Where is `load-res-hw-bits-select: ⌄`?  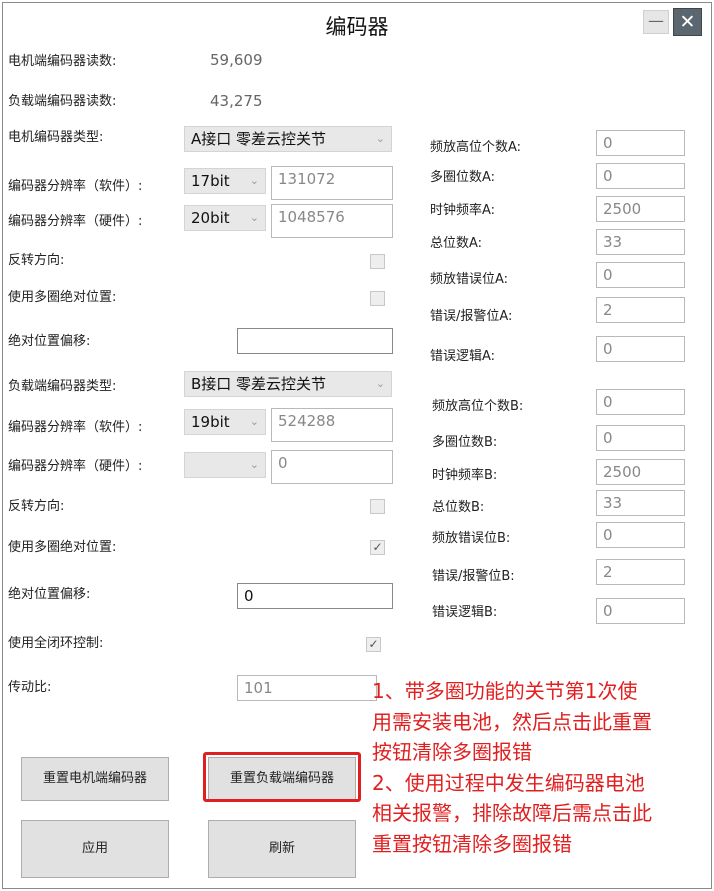
load-res-hw-bits-select: ⌄ is located at coordinates (225, 465).